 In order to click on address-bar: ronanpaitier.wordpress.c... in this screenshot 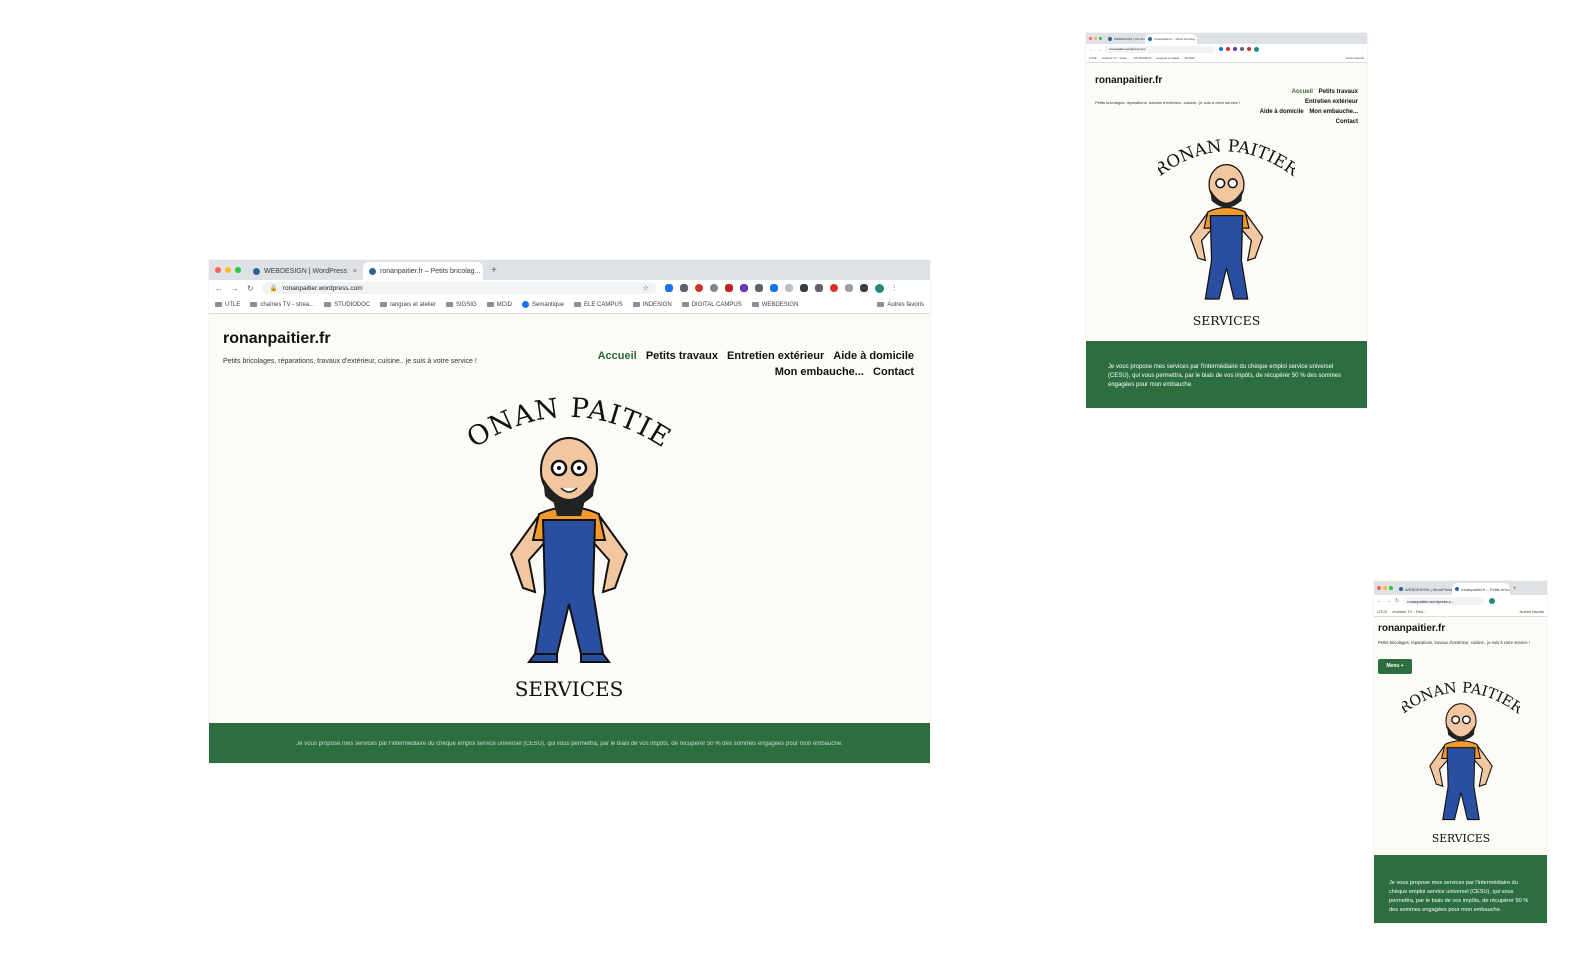, I will do `click(1444, 601)`.